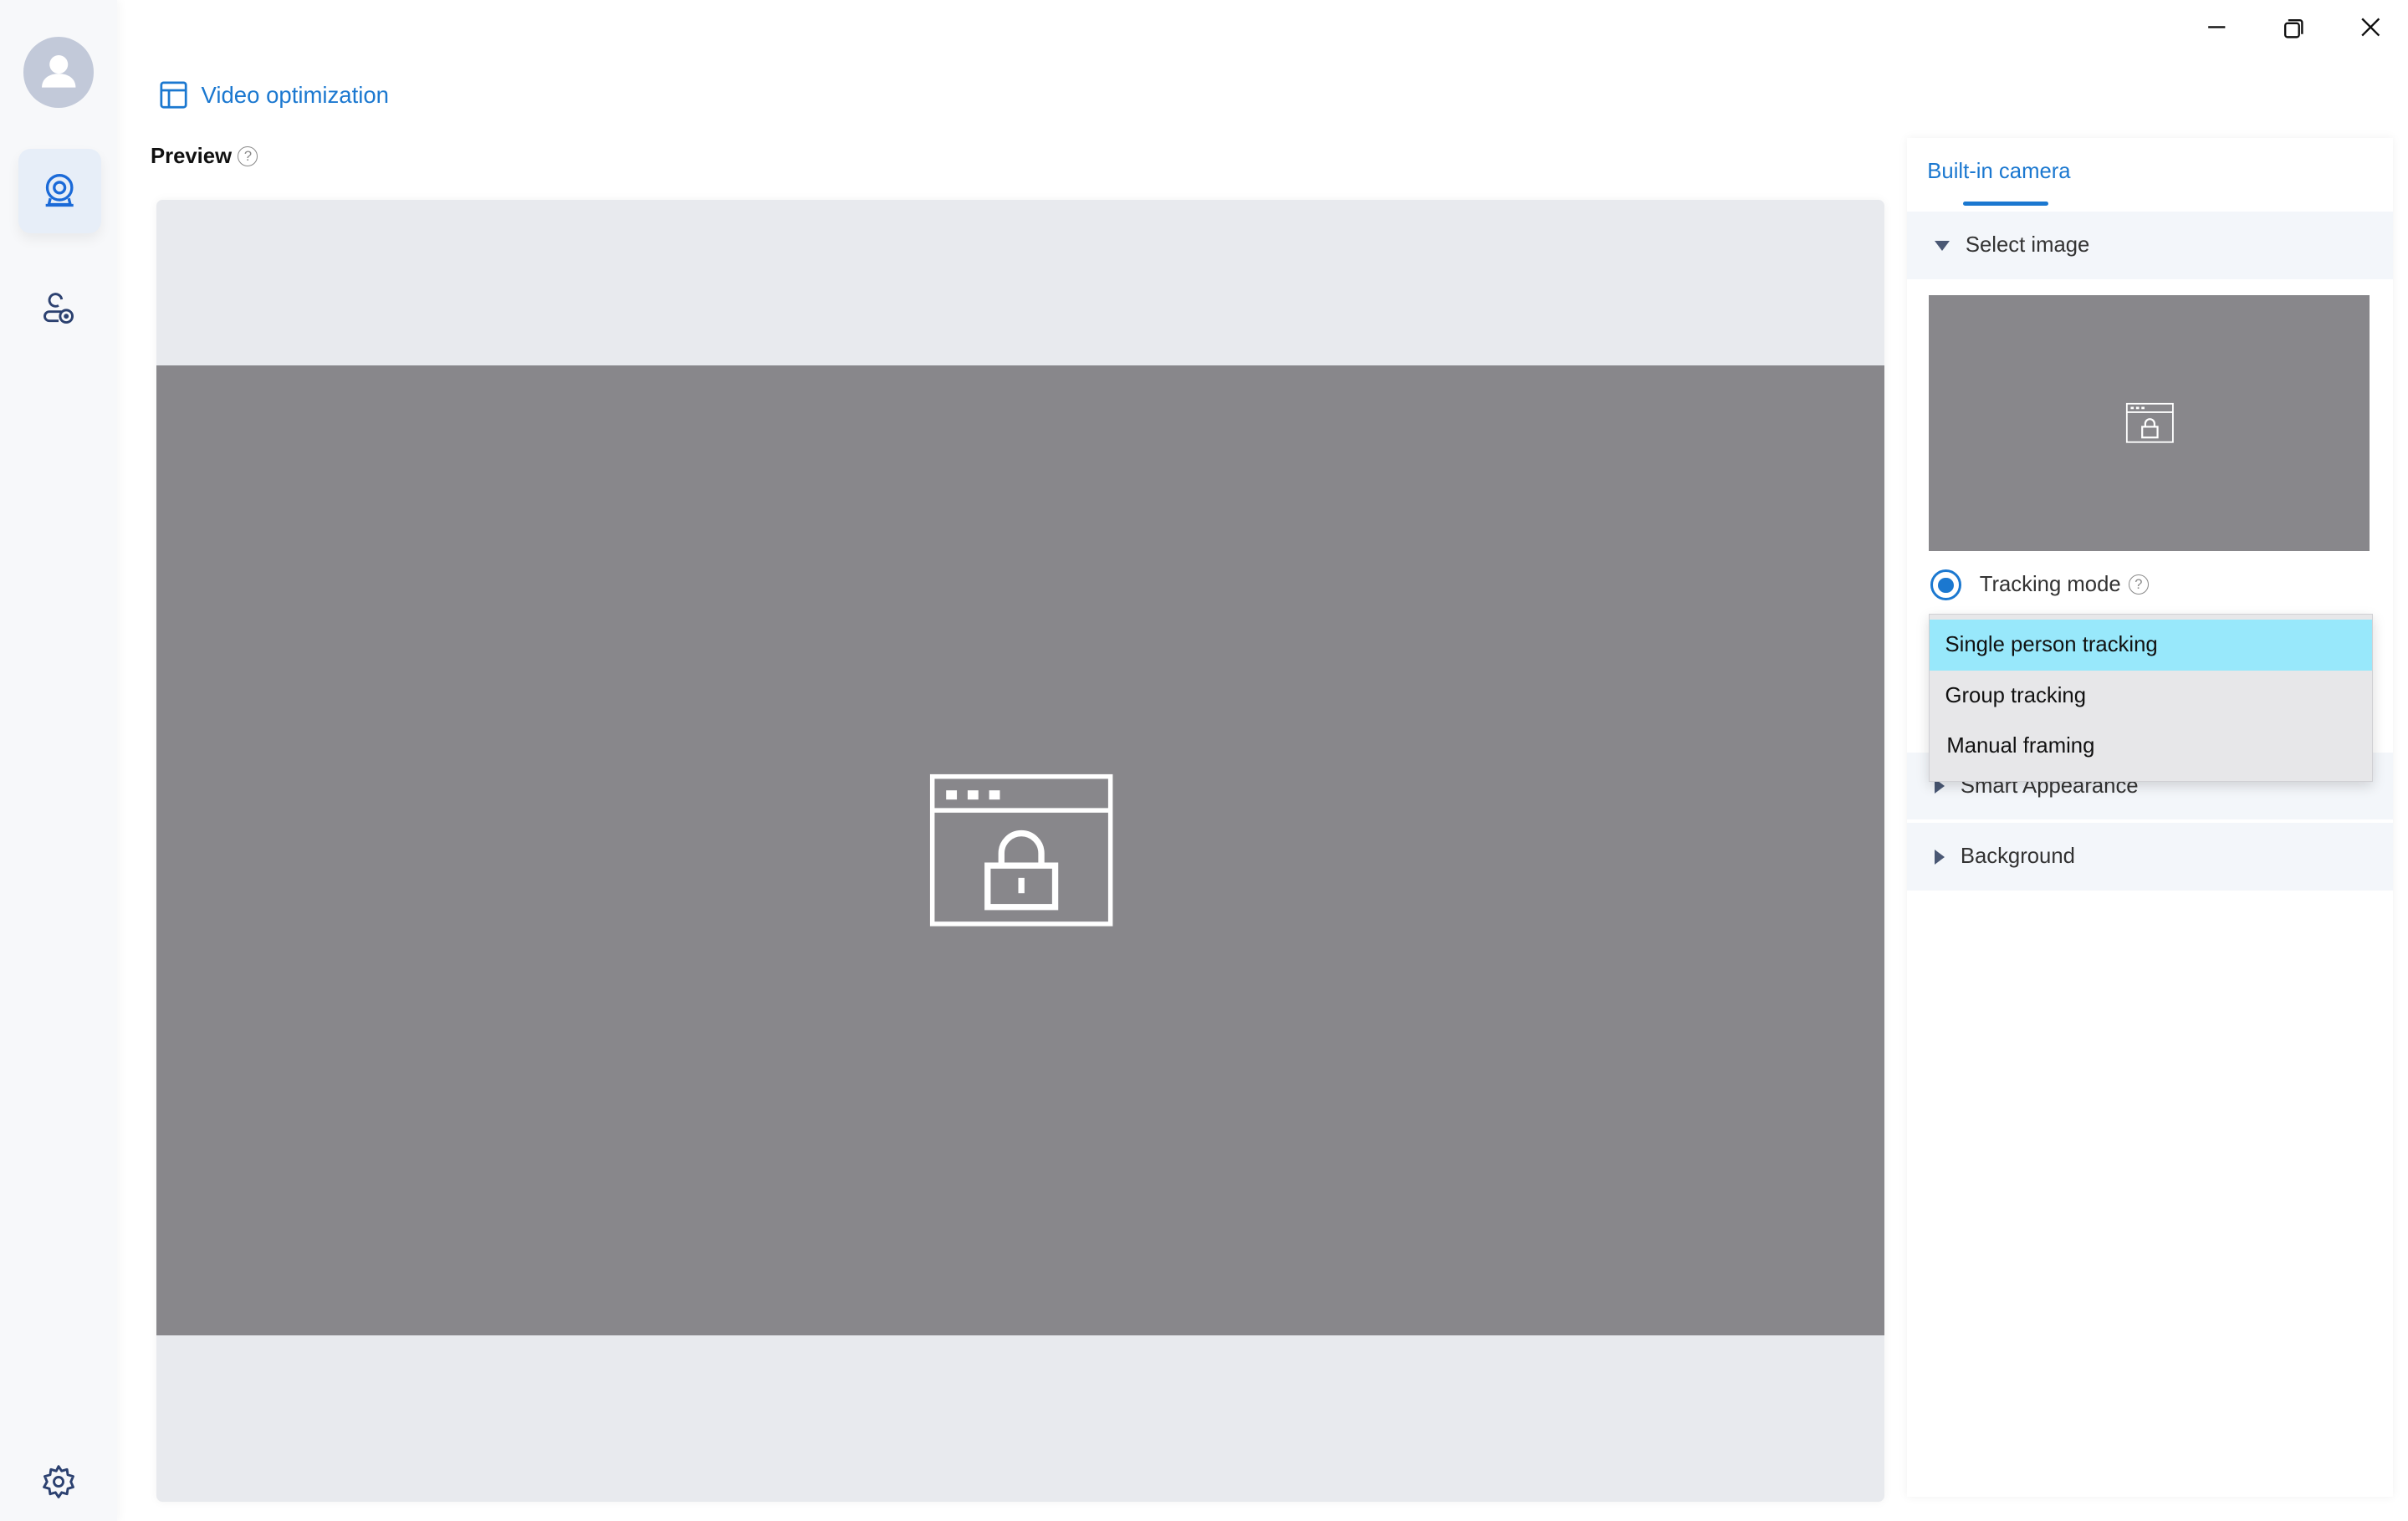 The height and width of the screenshot is (1521, 2408). Describe the element at coordinates (2150, 857) in the screenshot. I see `section-background: Background` at that location.